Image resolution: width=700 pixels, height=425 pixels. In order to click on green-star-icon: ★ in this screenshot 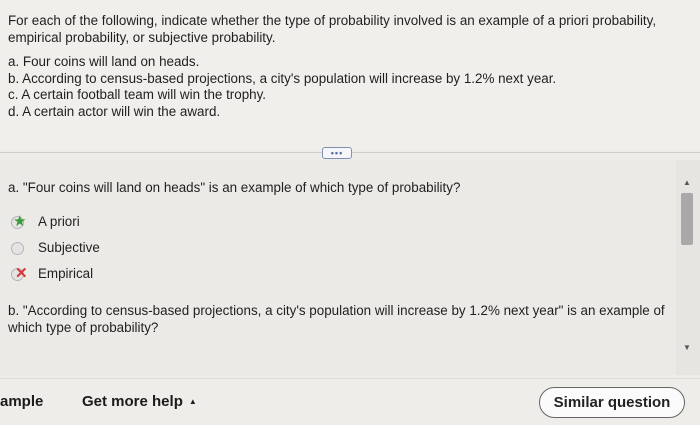, I will do `click(20, 221)`.